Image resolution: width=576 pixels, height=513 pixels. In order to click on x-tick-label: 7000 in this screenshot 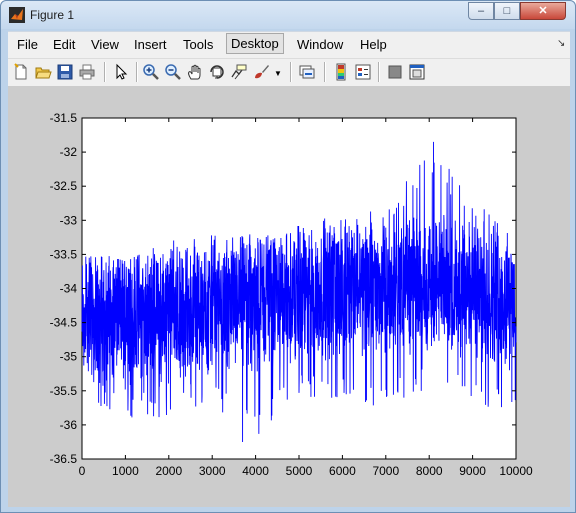, I will do `click(385, 471)`.